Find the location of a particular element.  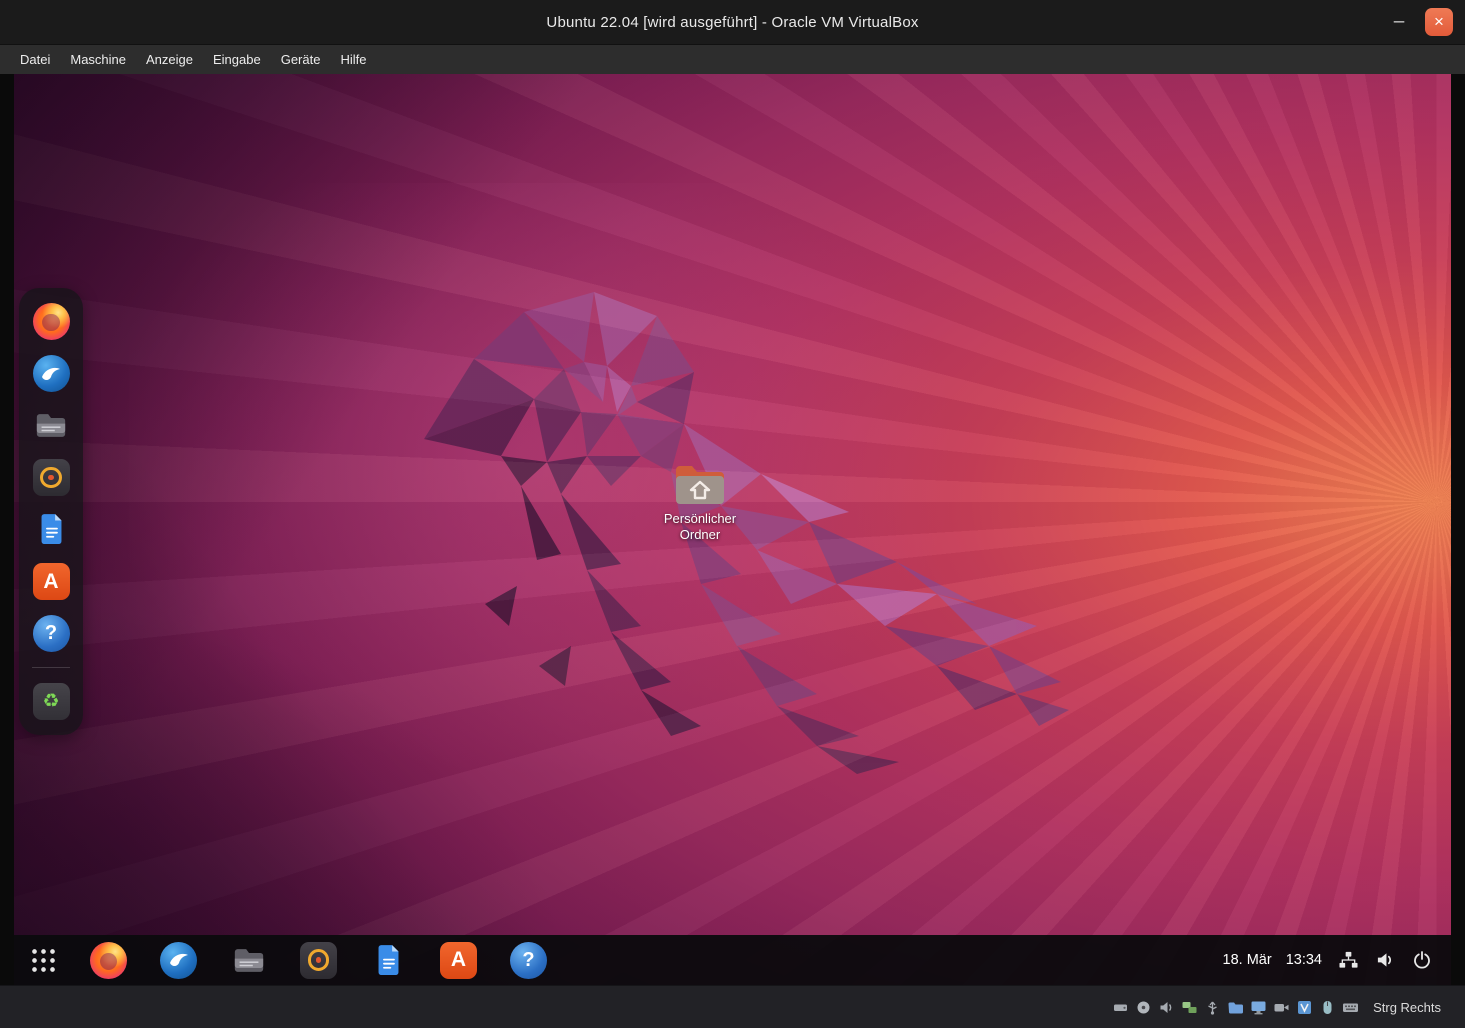

dock-item-help: ? is located at coordinates (51, 633).